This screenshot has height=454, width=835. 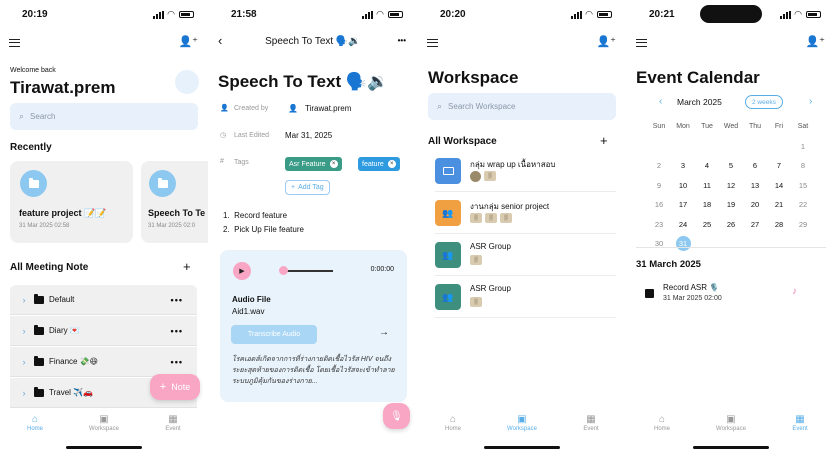 What do you see at coordinates (308, 271) in the screenshot?
I see `audio-progress-track` at bounding box center [308, 271].